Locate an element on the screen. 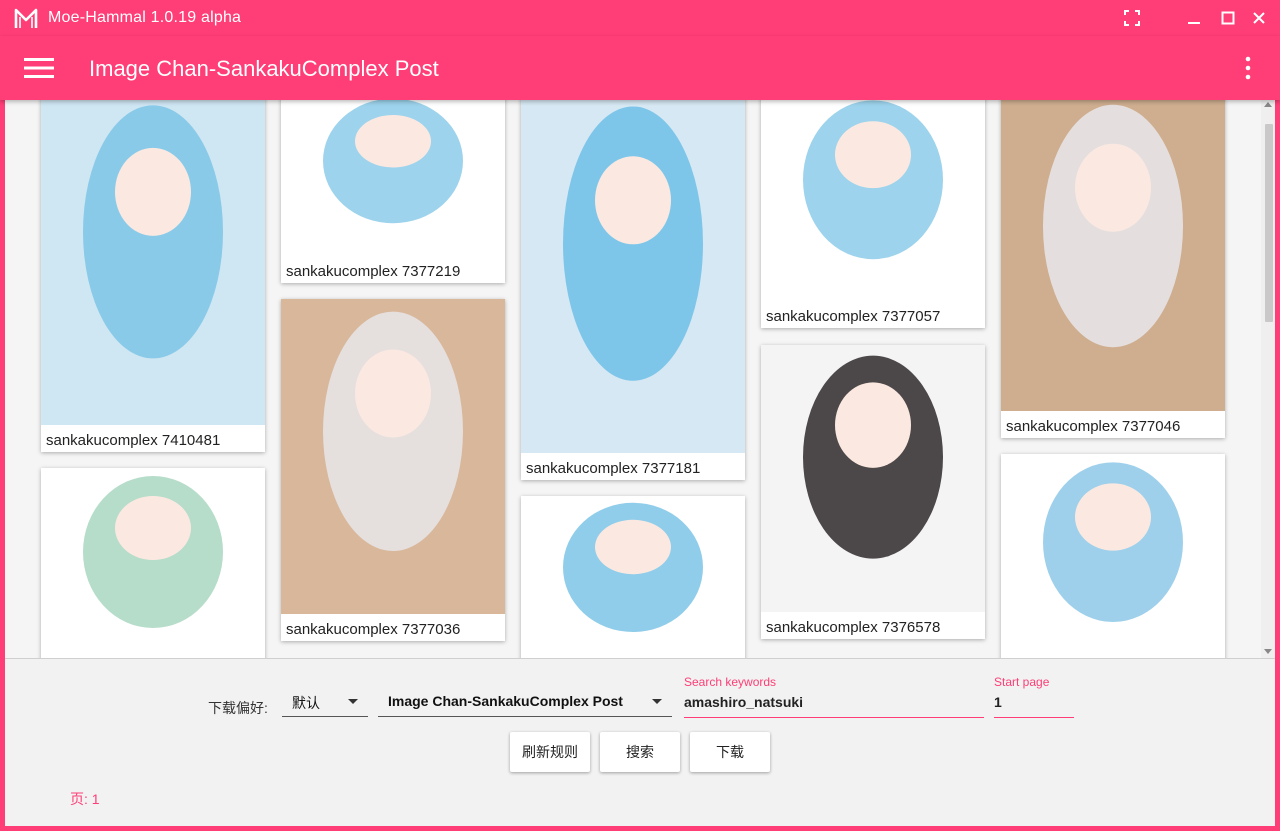  image-card: sankakucomplex 7377057 is located at coordinates (873, 214).